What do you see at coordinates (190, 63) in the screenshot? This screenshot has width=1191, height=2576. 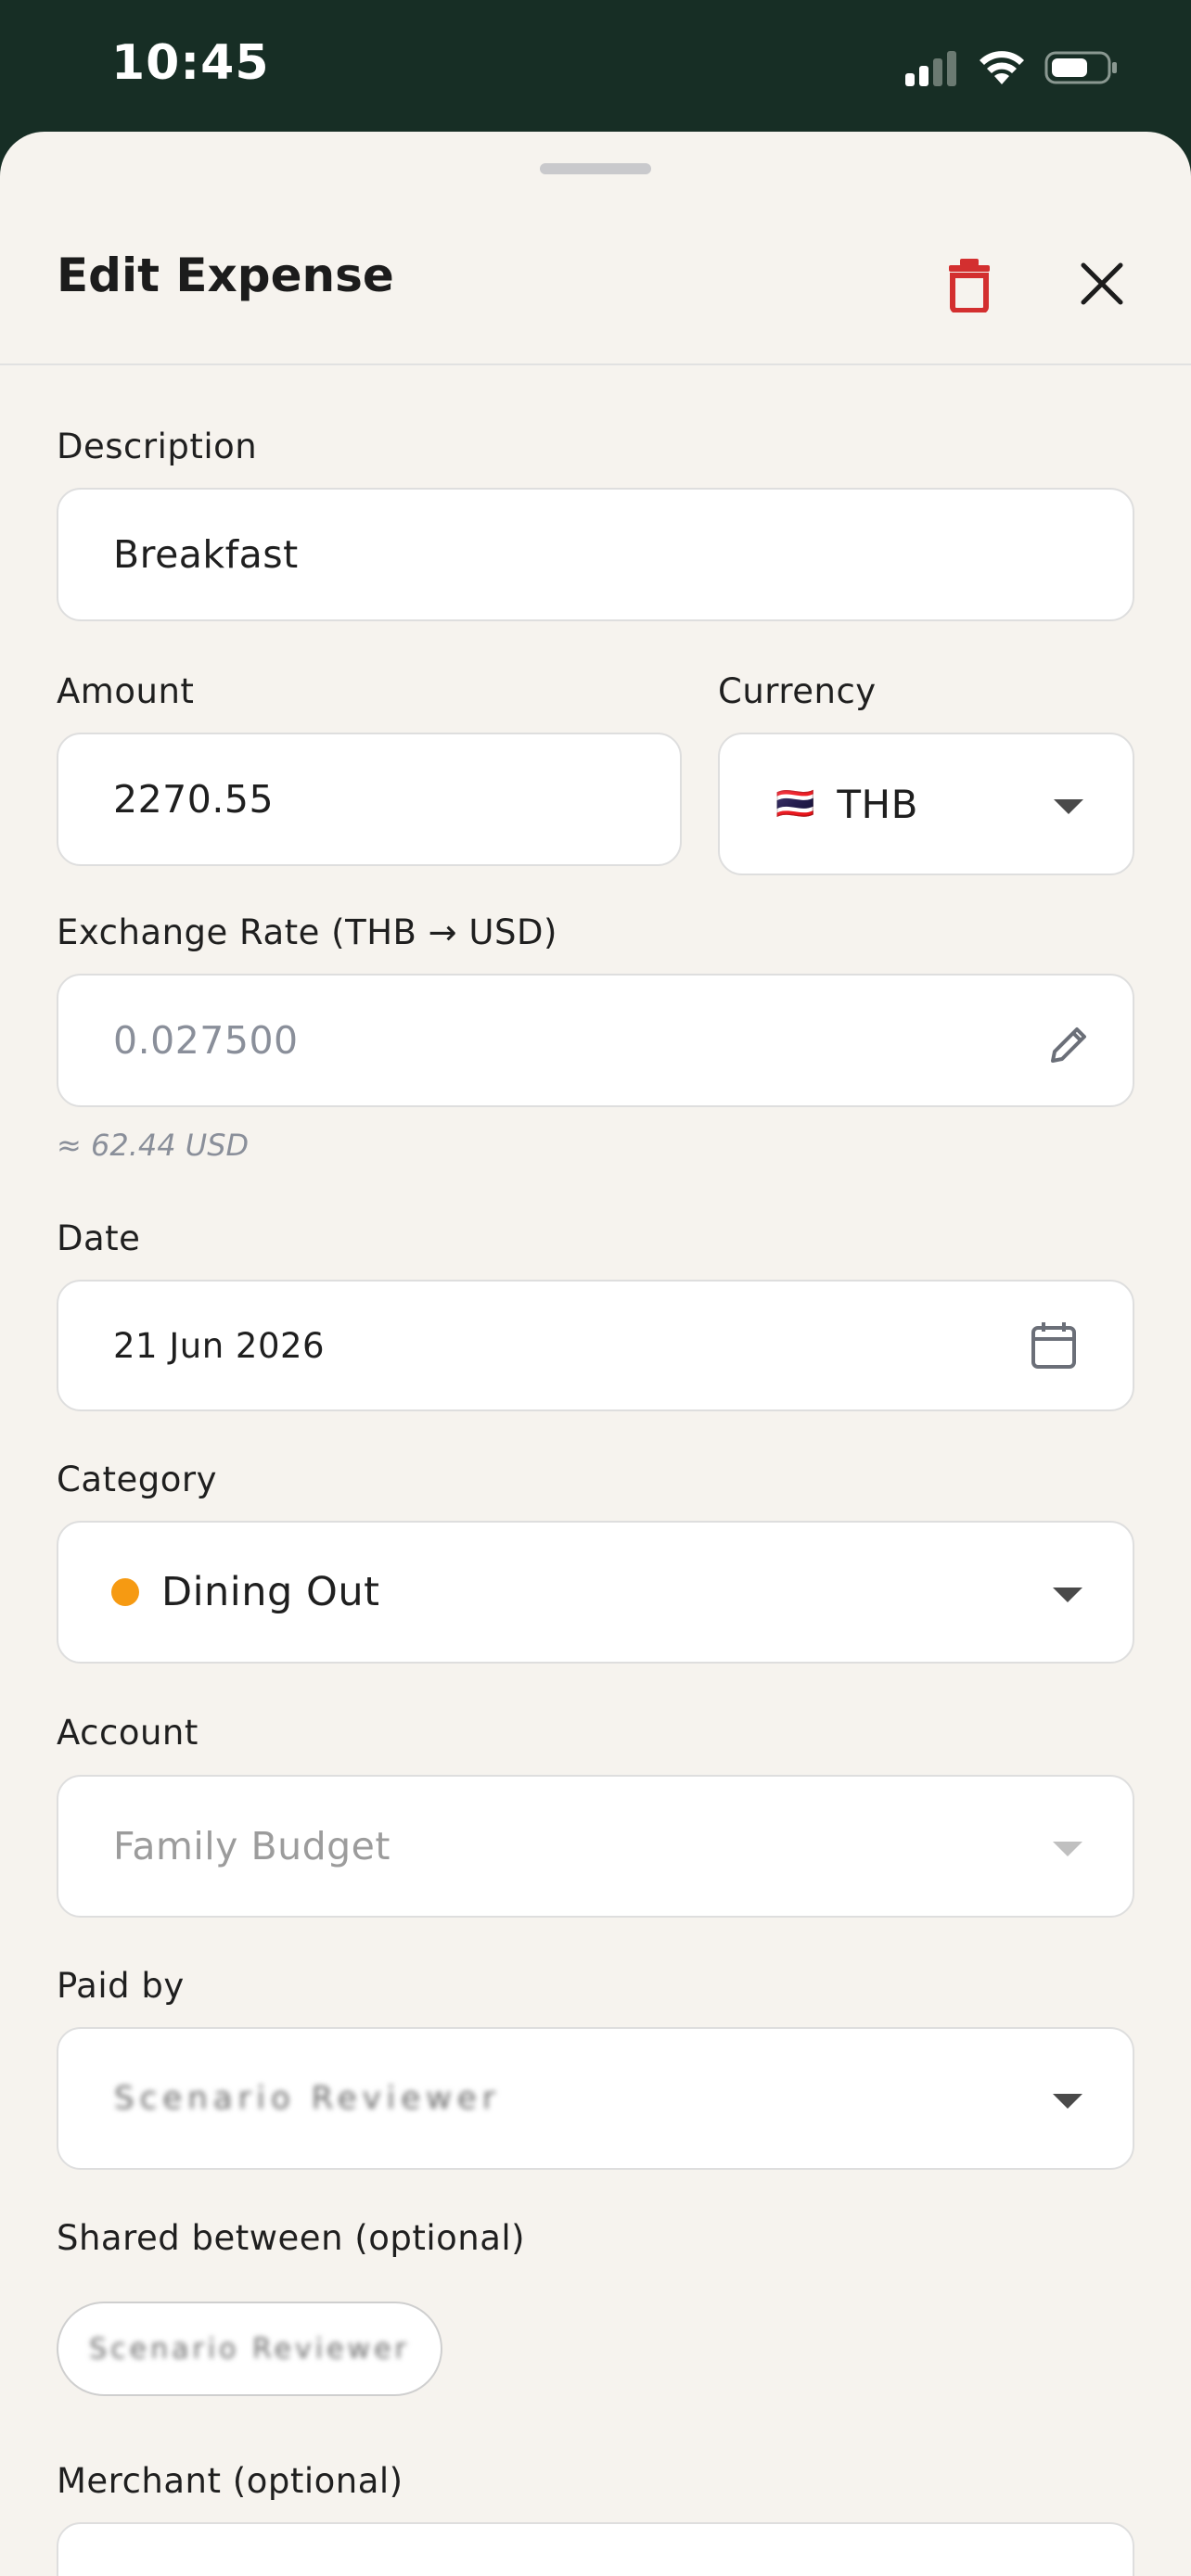 I see `status-time: 10:45` at bounding box center [190, 63].